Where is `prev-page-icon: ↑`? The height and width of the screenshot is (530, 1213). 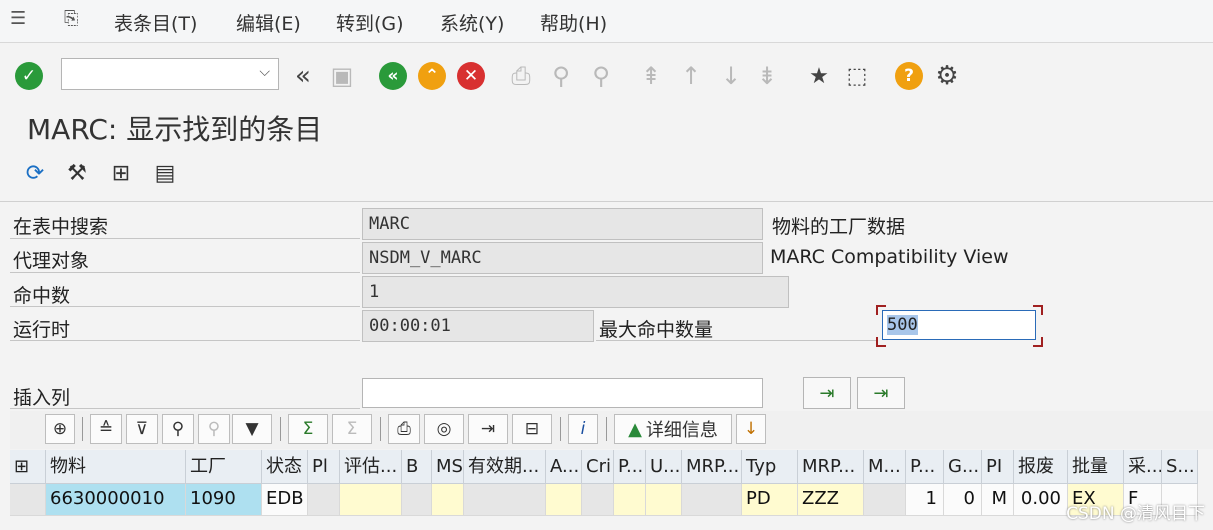 prev-page-icon: ↑ is located at coordinates (691, 76).